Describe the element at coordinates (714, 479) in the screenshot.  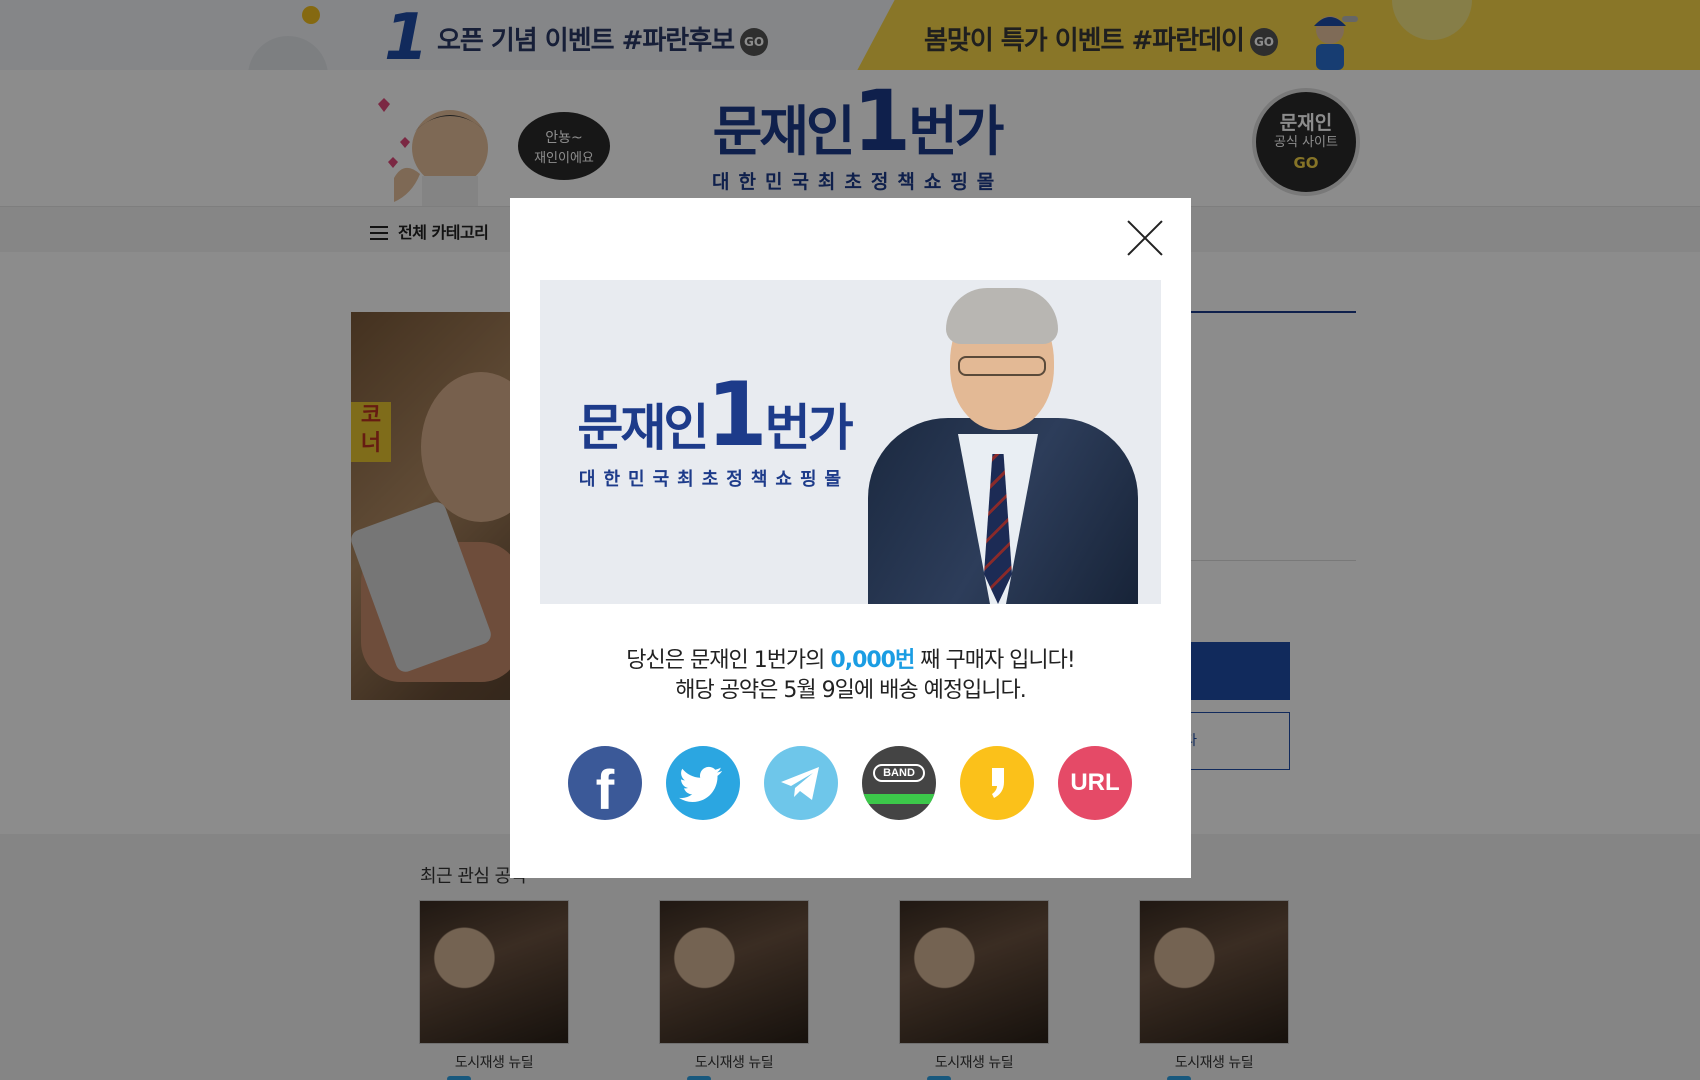
I see `banner-logo-tagline: 대한민국최초정책쇼핑몰` at that location.